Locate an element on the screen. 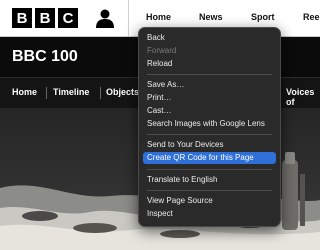 This screenshot has height=250, width=320. subnav-home: Home is located at coordinates (24, 92).